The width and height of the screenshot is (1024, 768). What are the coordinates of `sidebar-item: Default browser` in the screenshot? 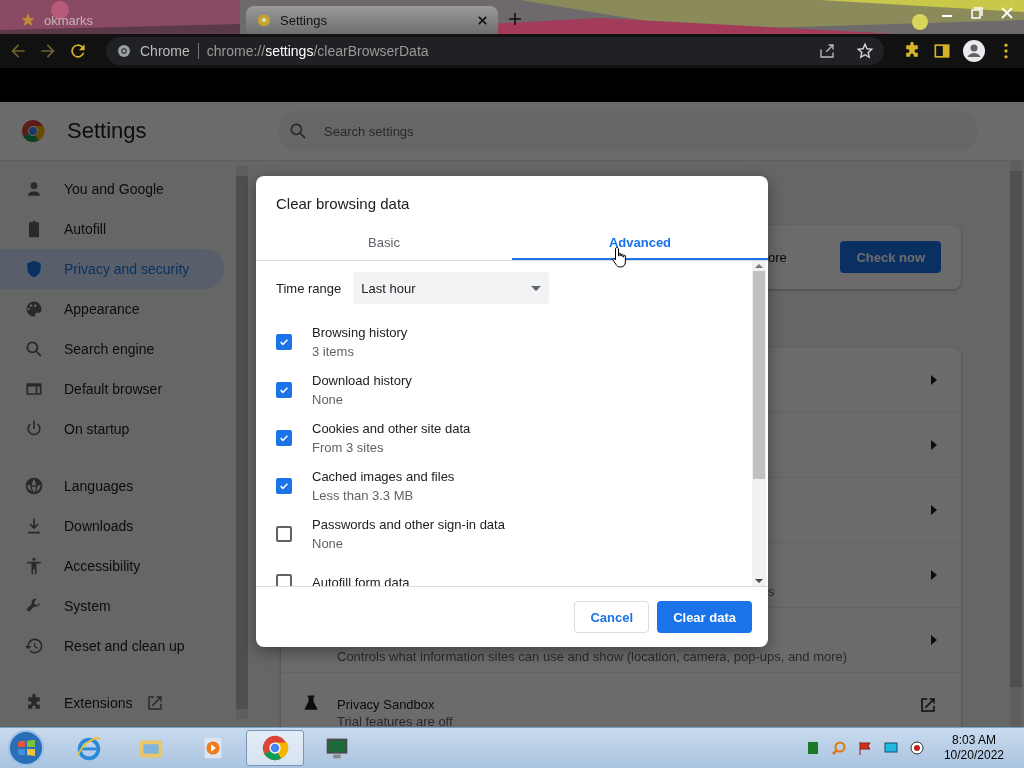 It's located at (112, 389).